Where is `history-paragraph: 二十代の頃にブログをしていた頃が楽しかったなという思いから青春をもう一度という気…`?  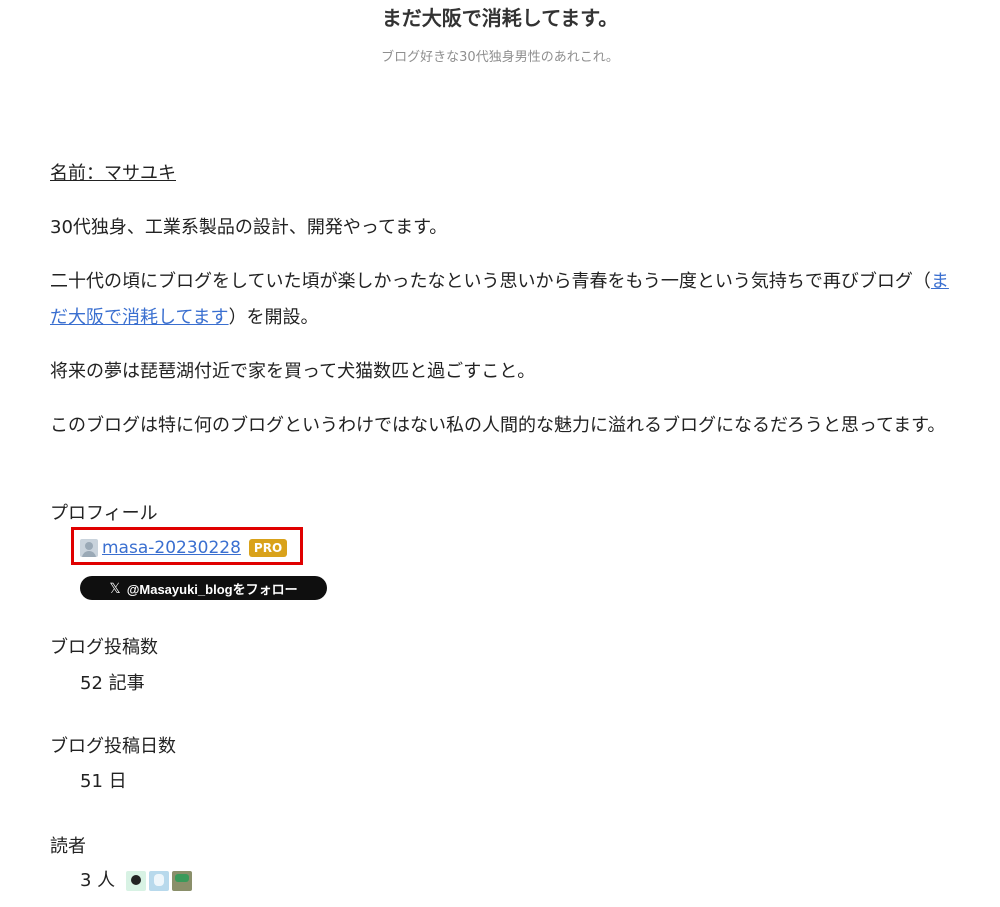
history-paragraph: 二十代の頃にブログをしていた頃が楽しかったなという思いから青春をもう一度という気… is located at coordinates (506, 300).